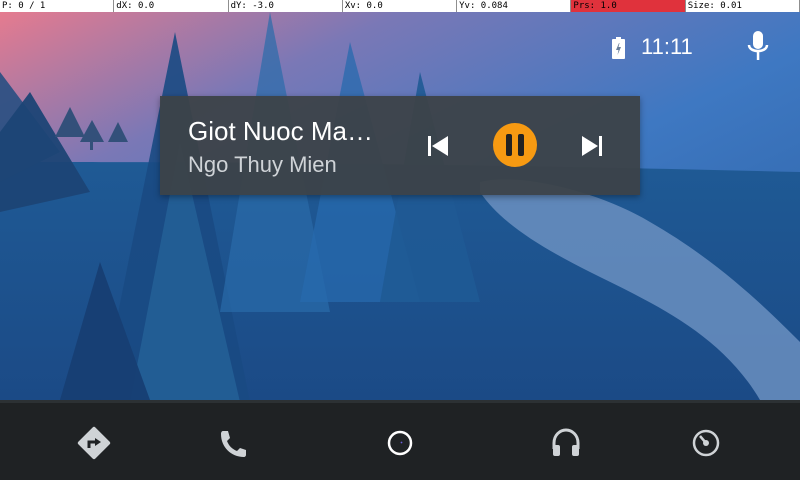  Describe the element at coordinates (667, 46) in the screenshot. I see `clock: 11:11` at that location.